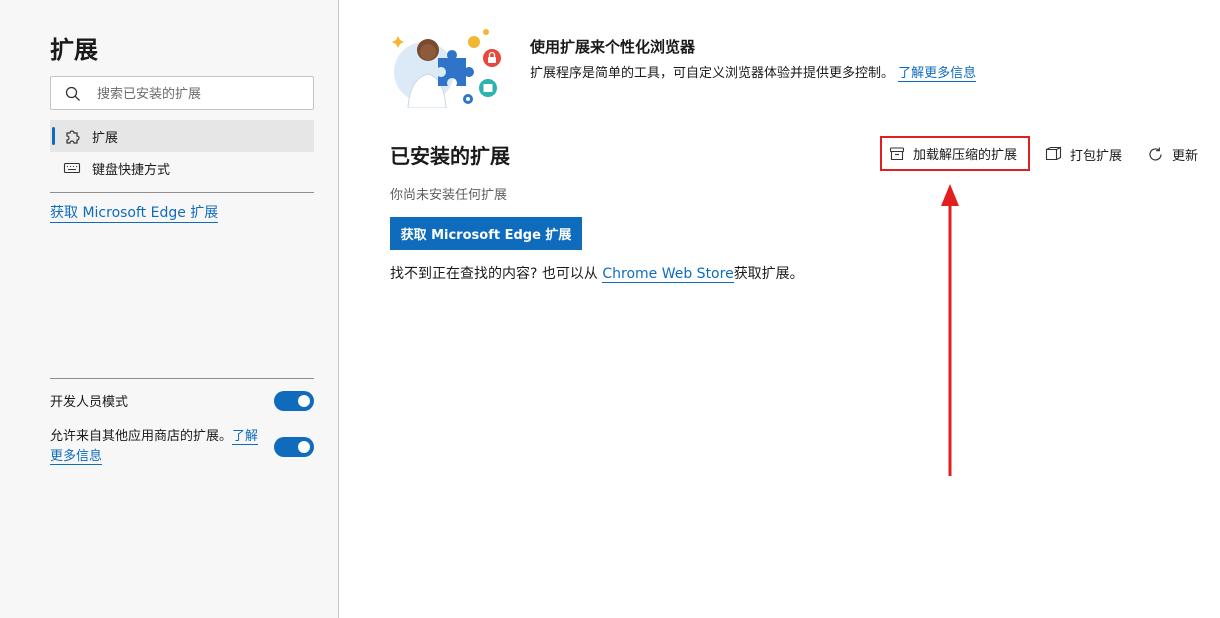 The height and width of the screenshot is (618, 1220). I want to click on sidebar-item-label: 键盘快捷方式, so click(131, 170).